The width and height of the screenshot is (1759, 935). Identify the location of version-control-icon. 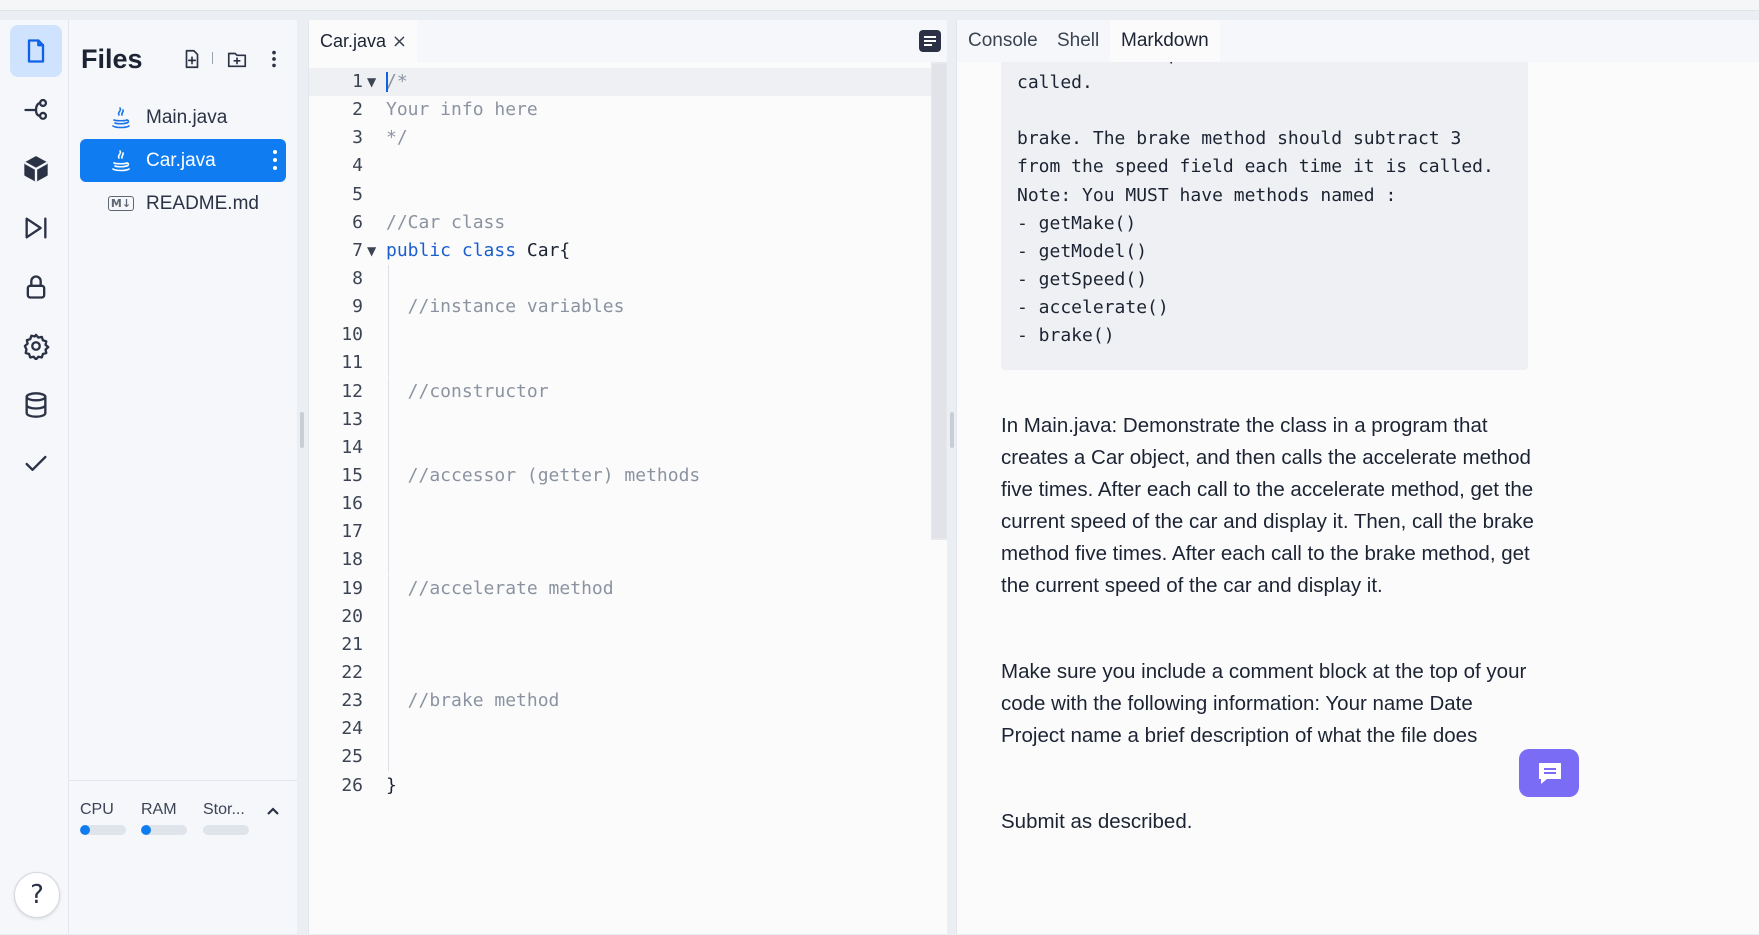
(36, 109).